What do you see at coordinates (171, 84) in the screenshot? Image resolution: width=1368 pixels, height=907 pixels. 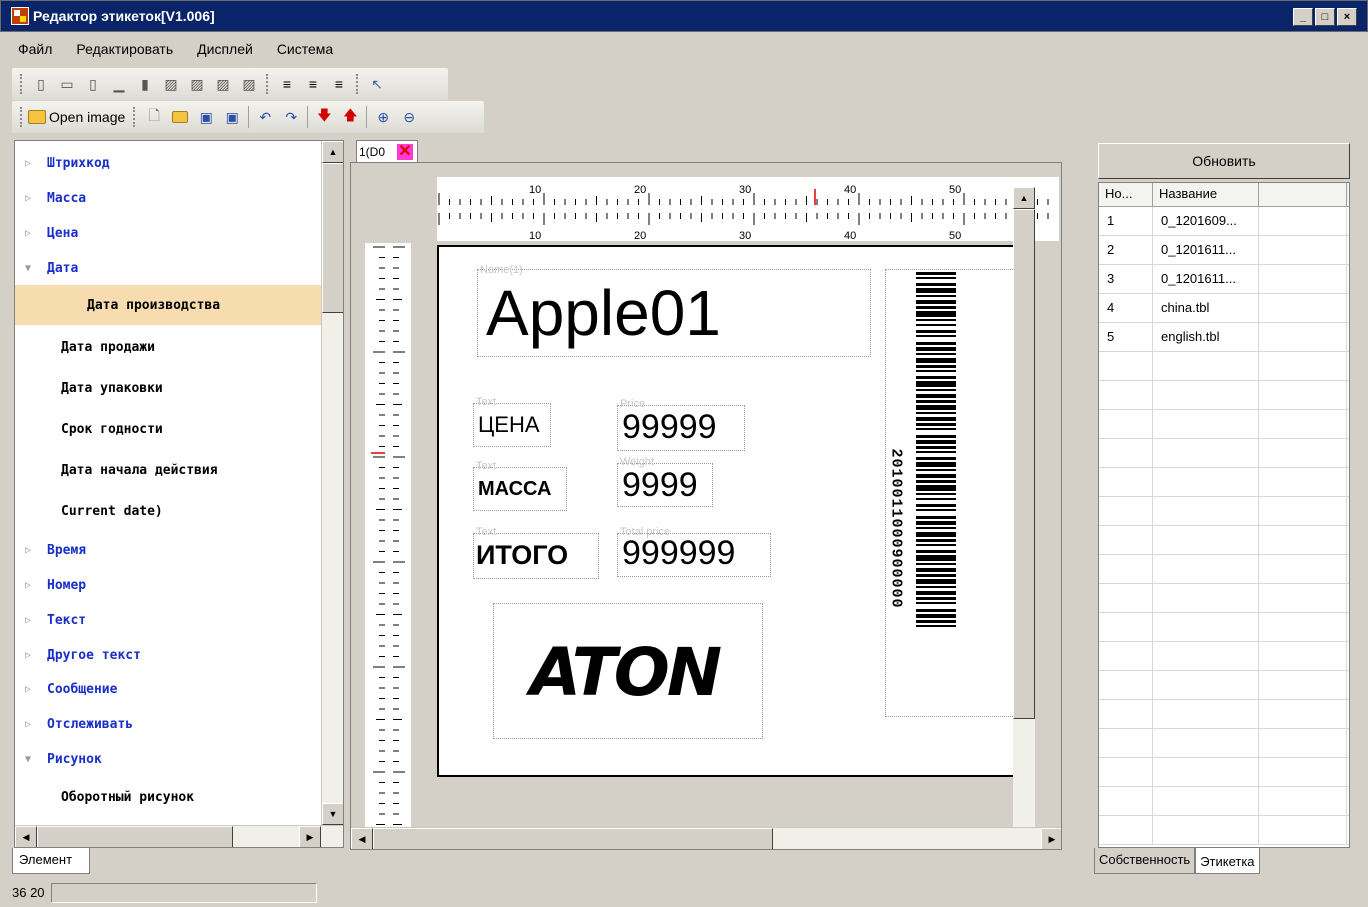 I see `image-left-icon: ▨` at bounding box center [171, 84].